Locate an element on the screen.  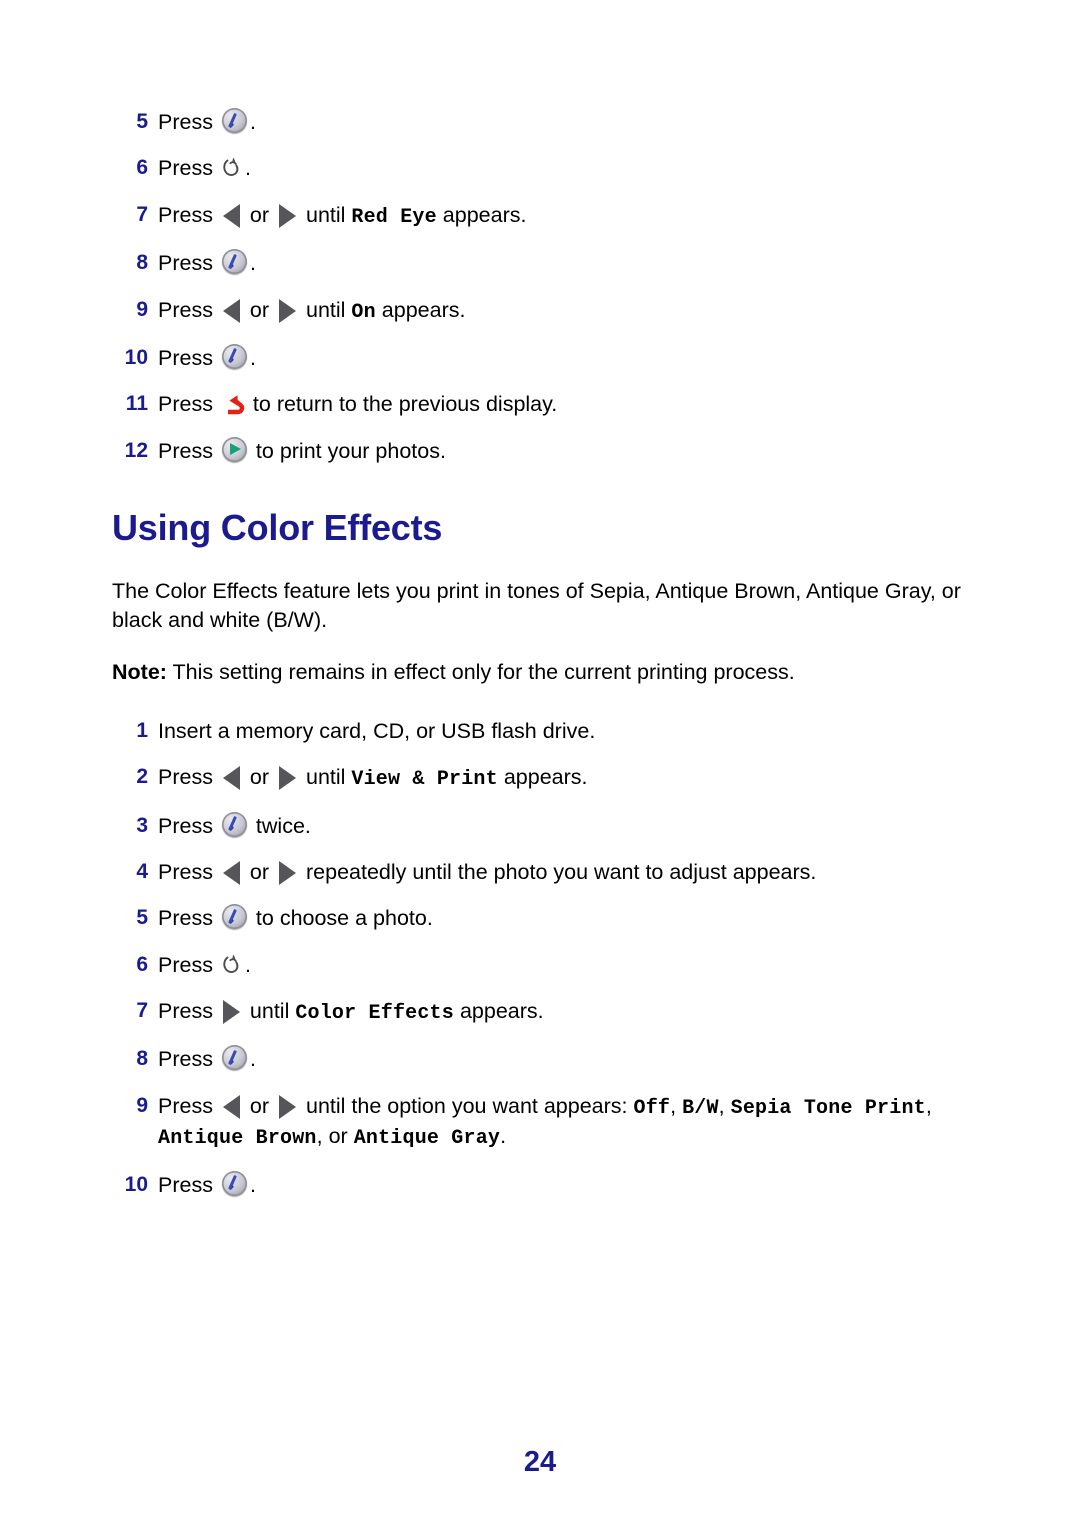
list-item: 7 Press until Color Effects appears. is located at coordinates (546, 1012).